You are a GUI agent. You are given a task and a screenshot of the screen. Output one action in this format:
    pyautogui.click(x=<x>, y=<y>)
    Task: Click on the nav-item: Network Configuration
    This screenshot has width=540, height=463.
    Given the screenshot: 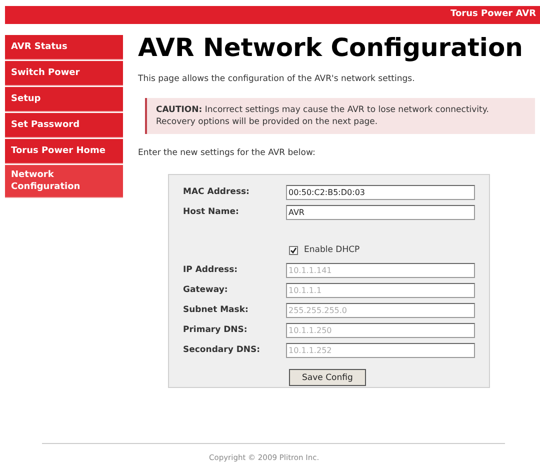 What is the action you would take?
    pyautogui.click(x=64, y=181)
    